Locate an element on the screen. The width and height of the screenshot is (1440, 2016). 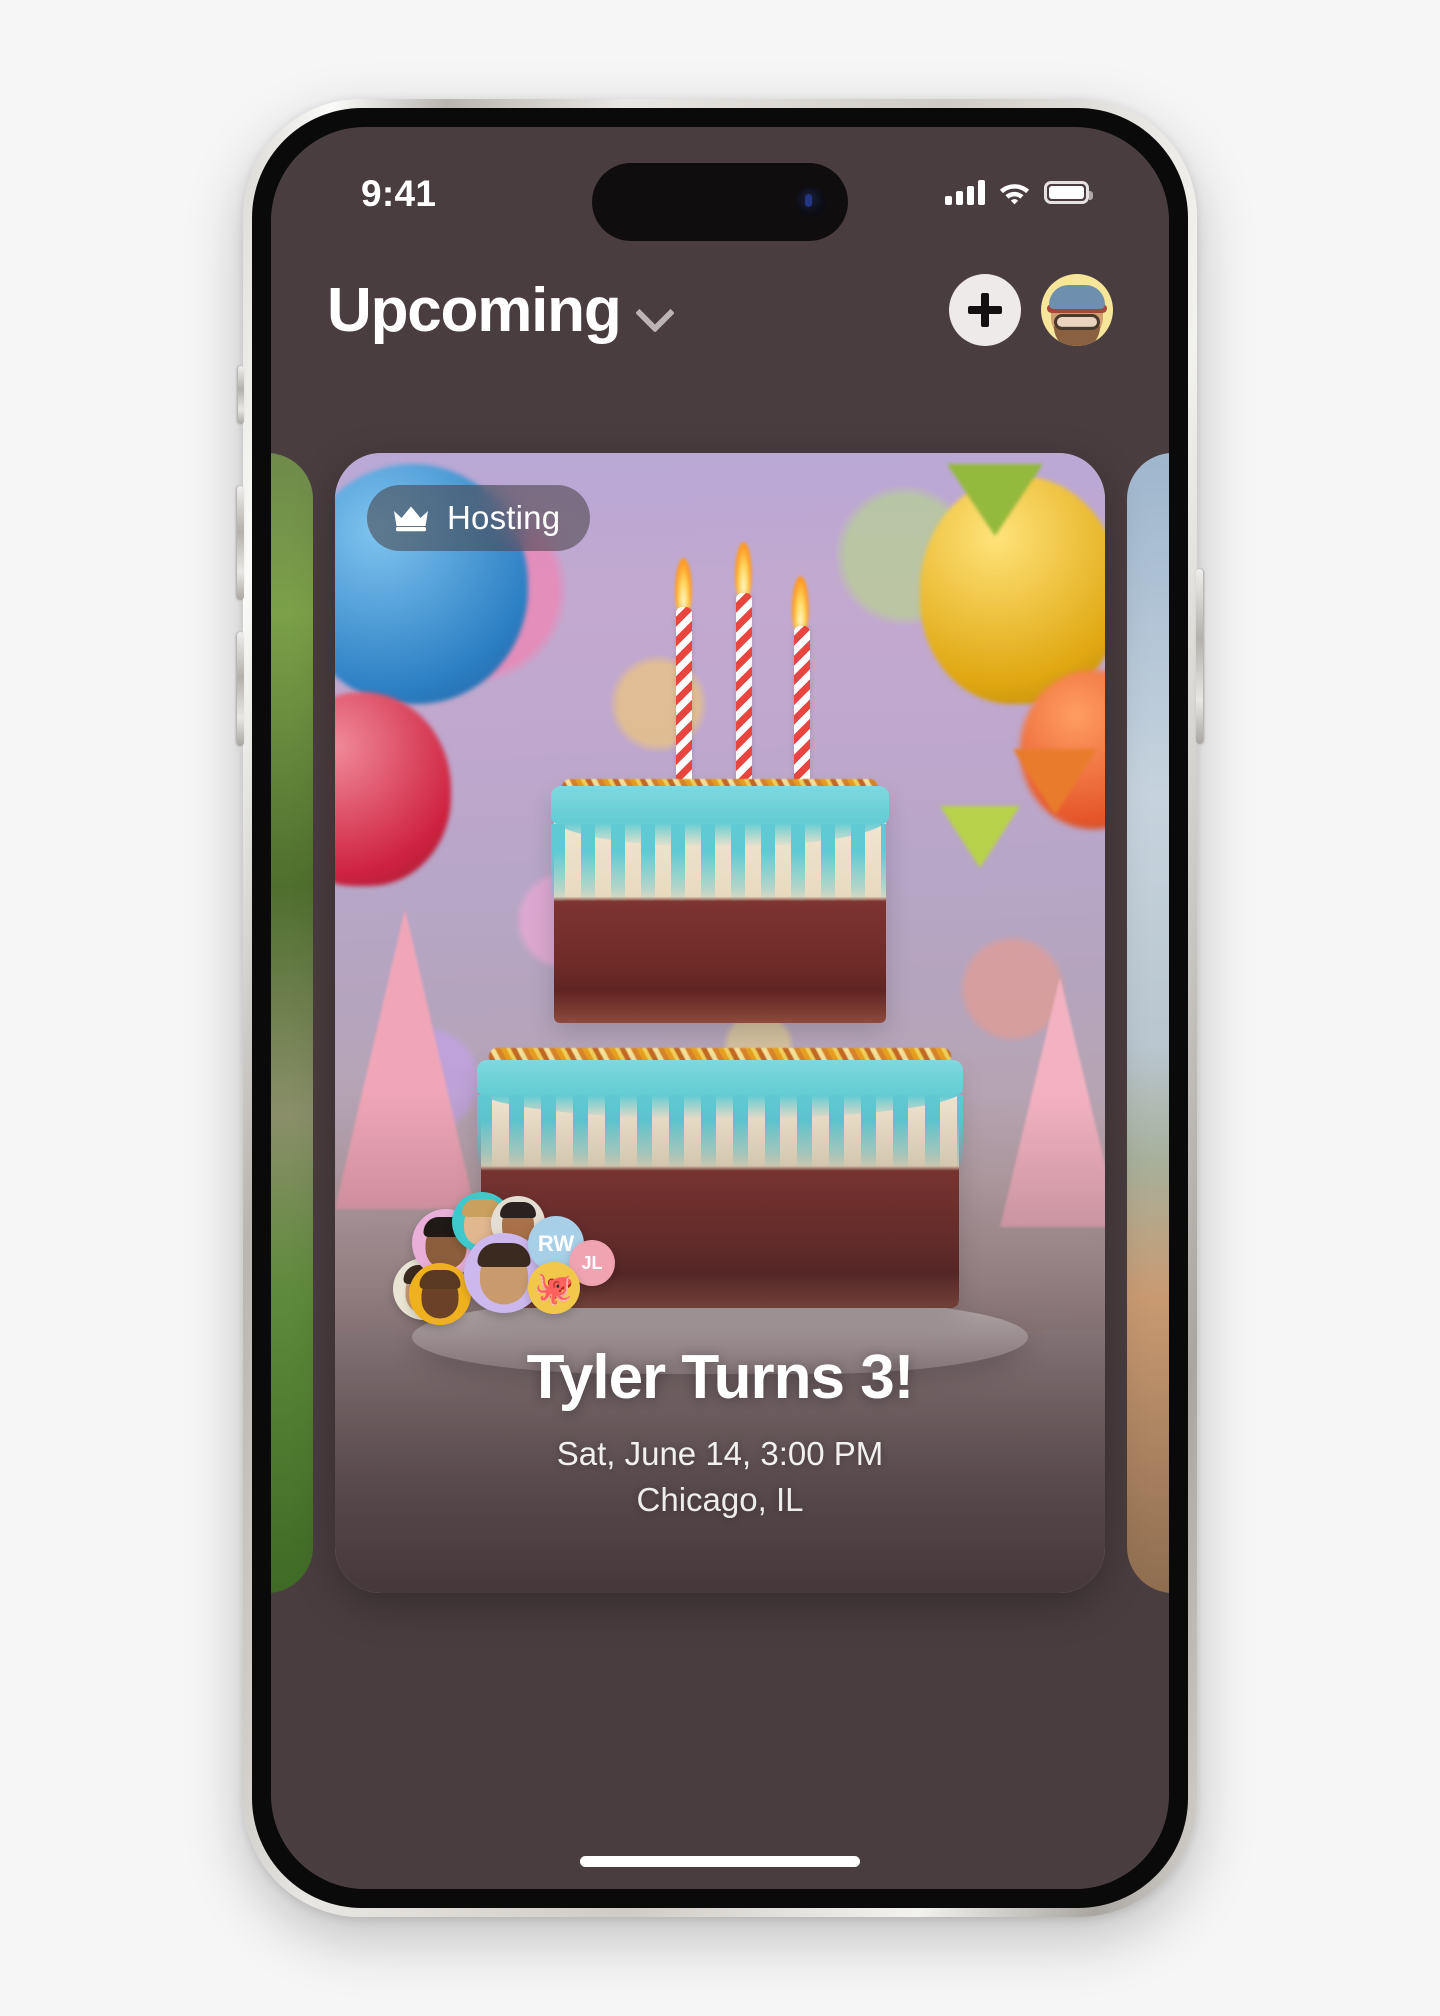
hosting-badge: Hosting is located at coordinates (479, 518).